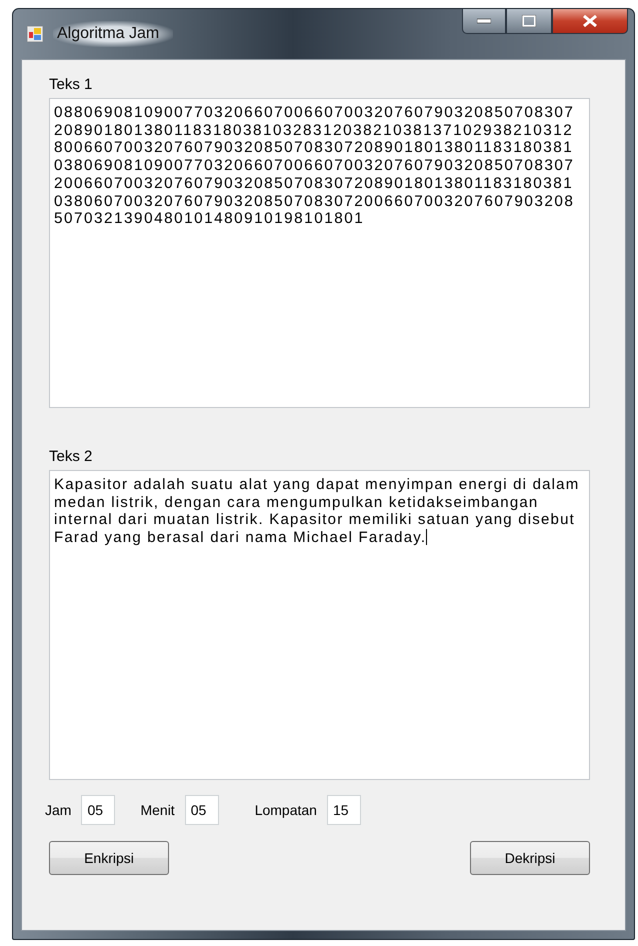 The width and height of the screenshot is (638, 946). What do you see at coordinates (157, 810) in the screenshot?
I see `field-label: Menit` at bounding box center [157, 810].